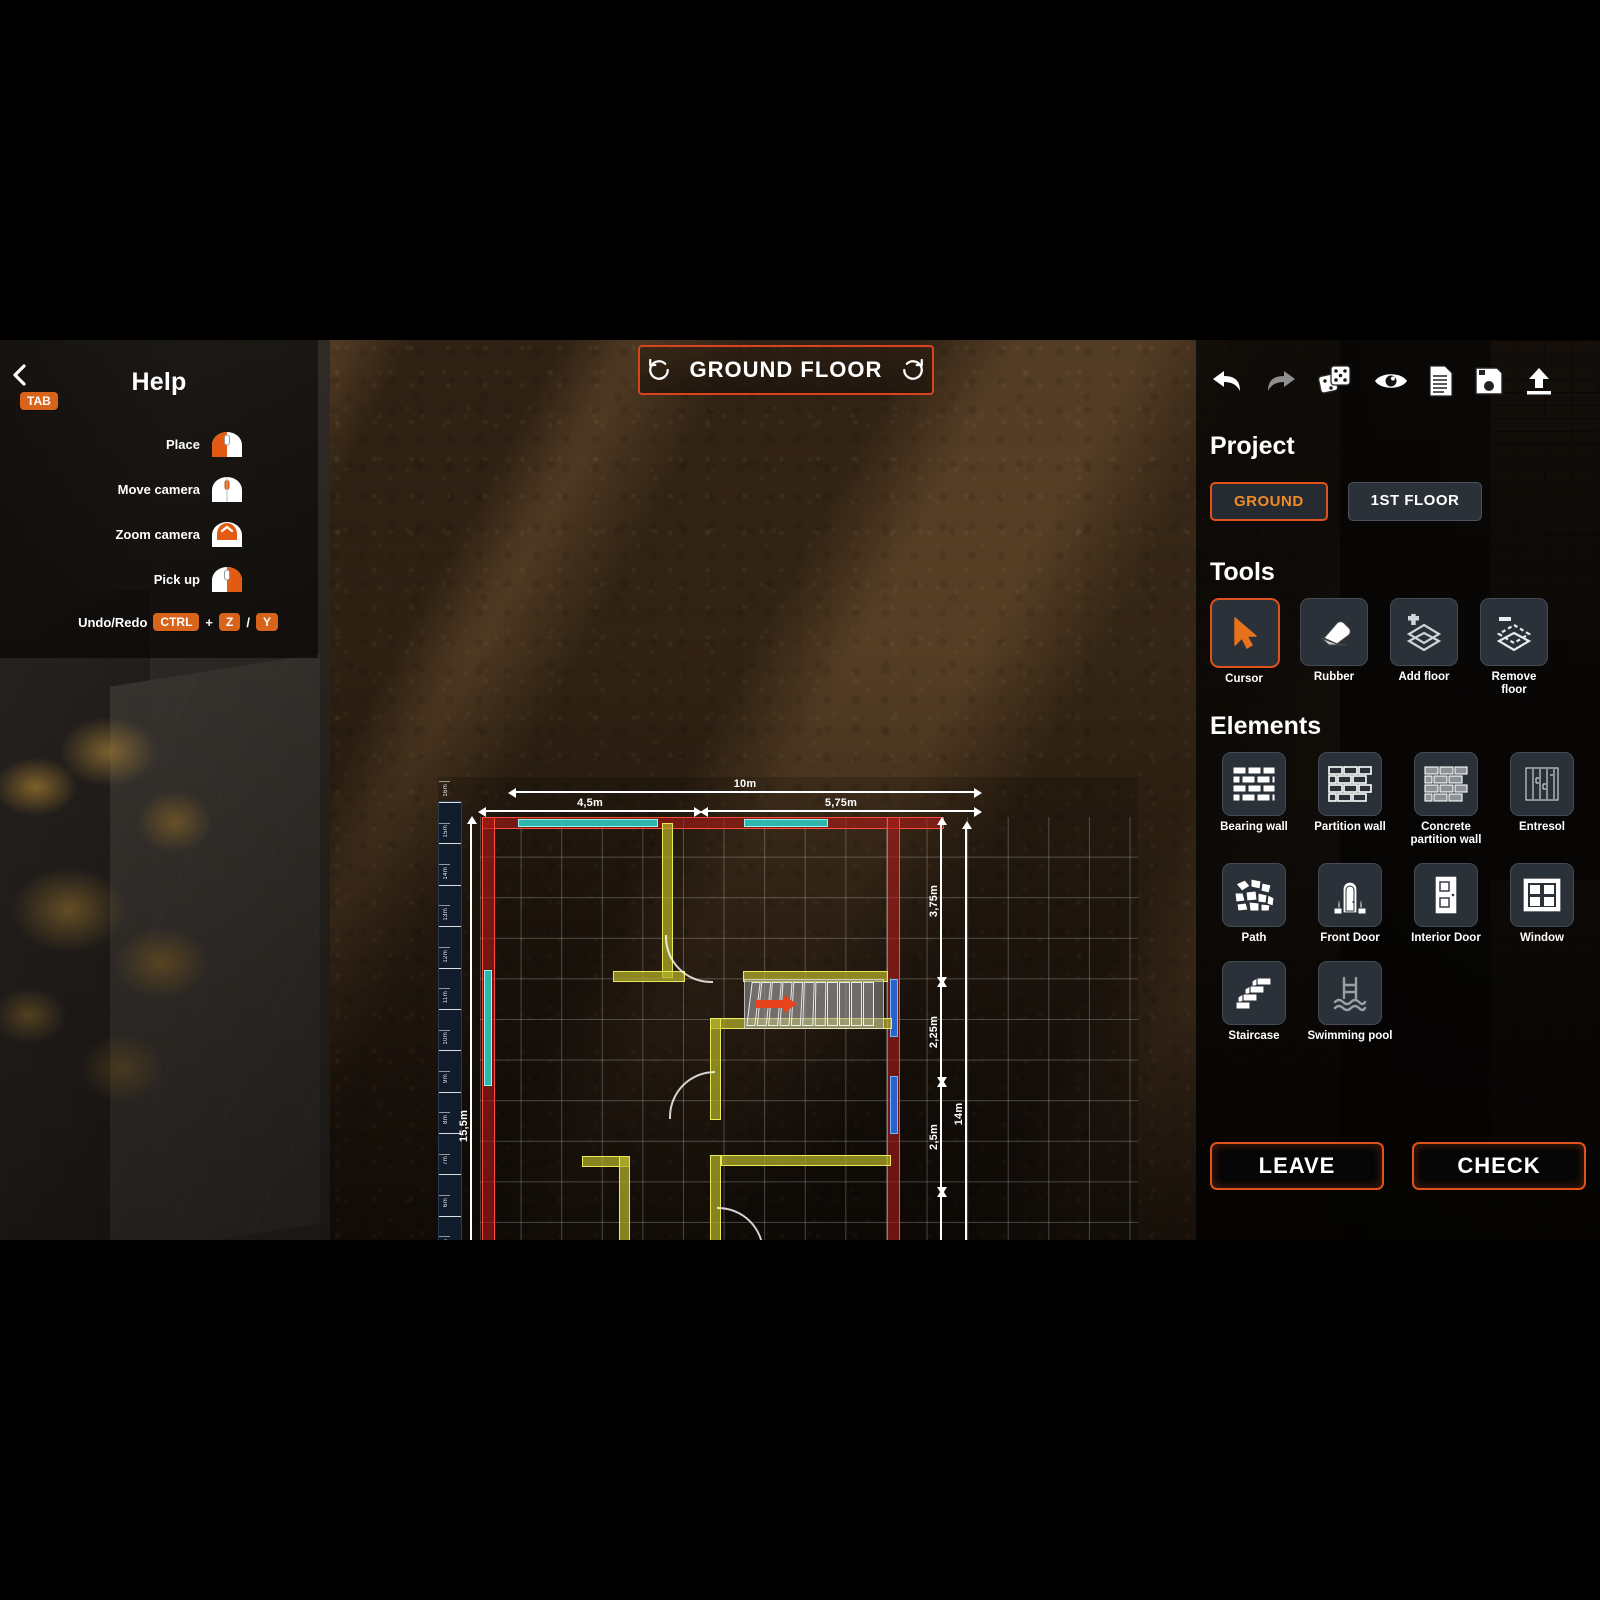 The image size is (1600, 1600). I want to click on key-y: Y, so click(266, 622).